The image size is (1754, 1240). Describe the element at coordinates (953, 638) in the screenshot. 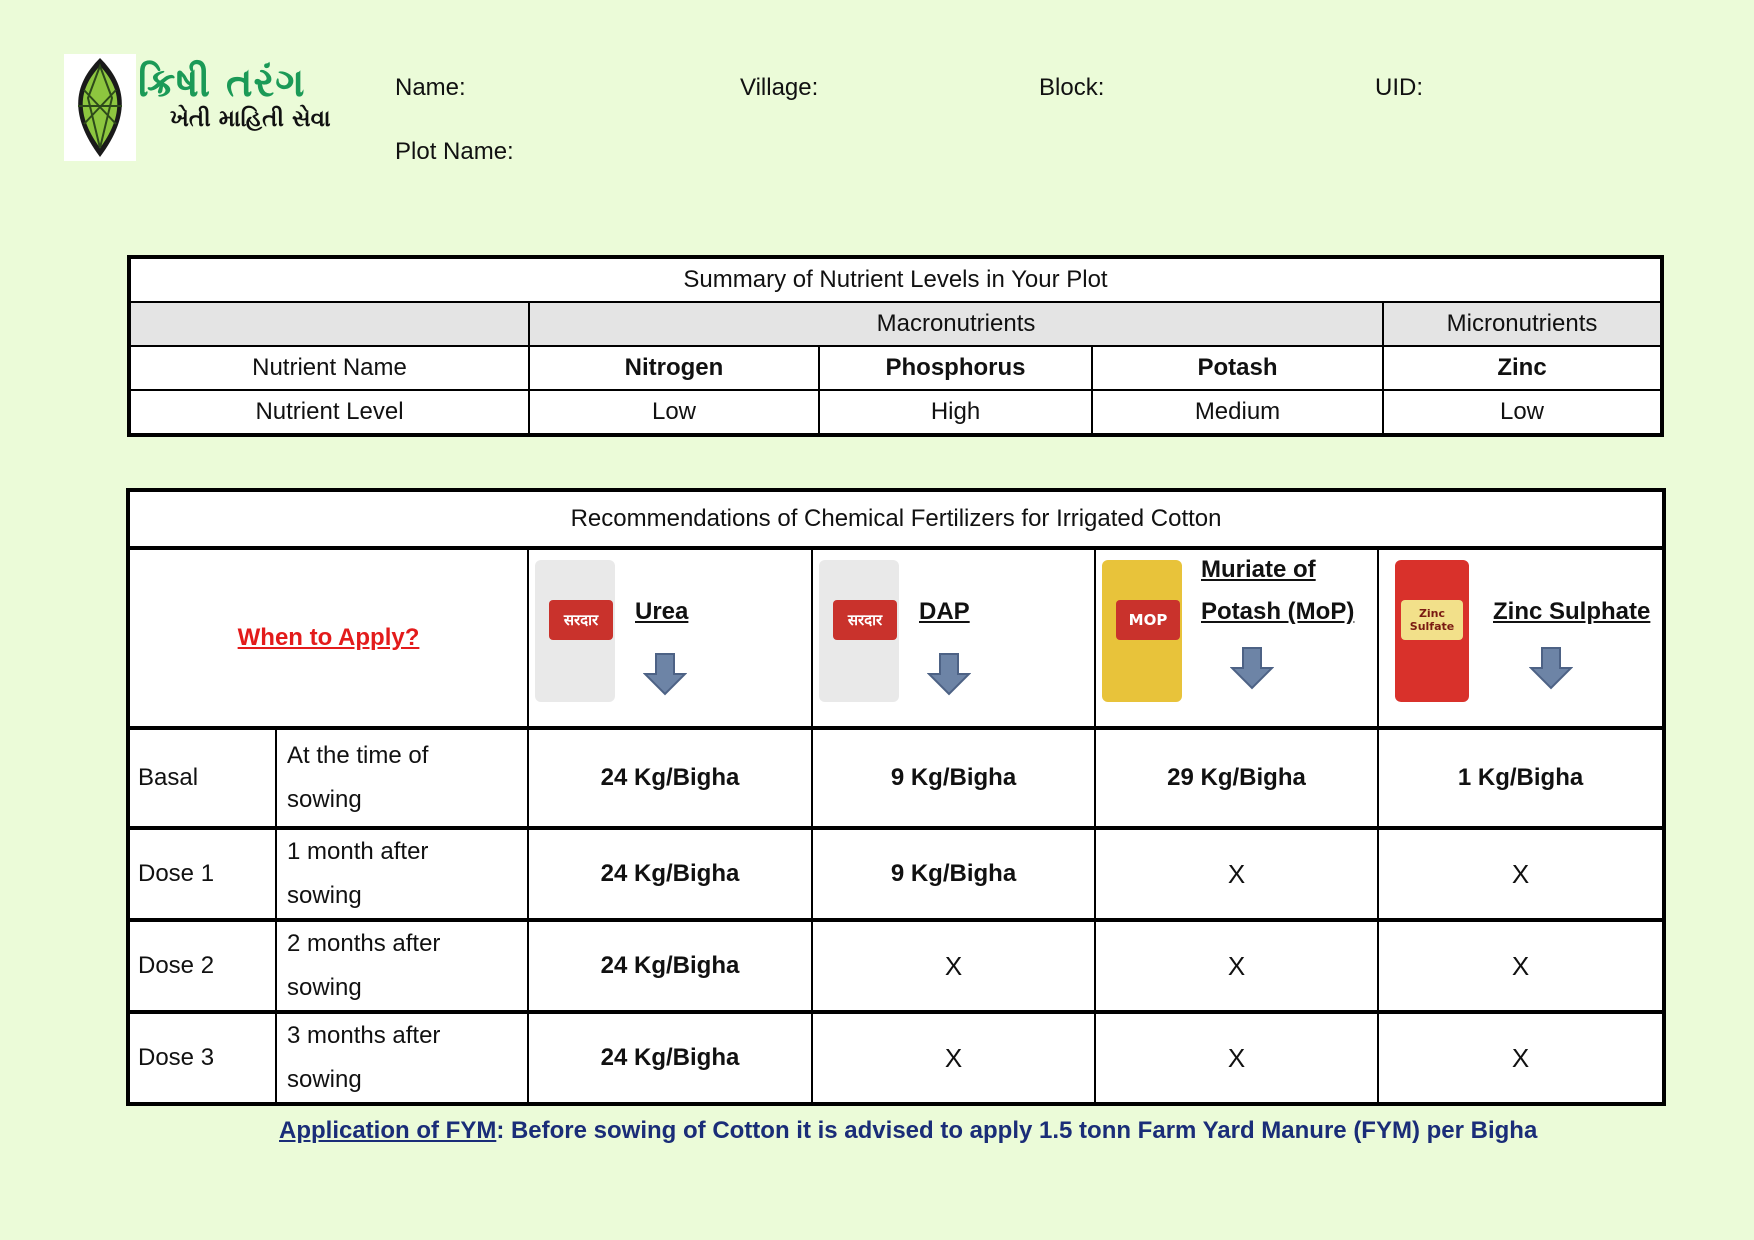

I see `product-dap: सरदार DAP` at that location.